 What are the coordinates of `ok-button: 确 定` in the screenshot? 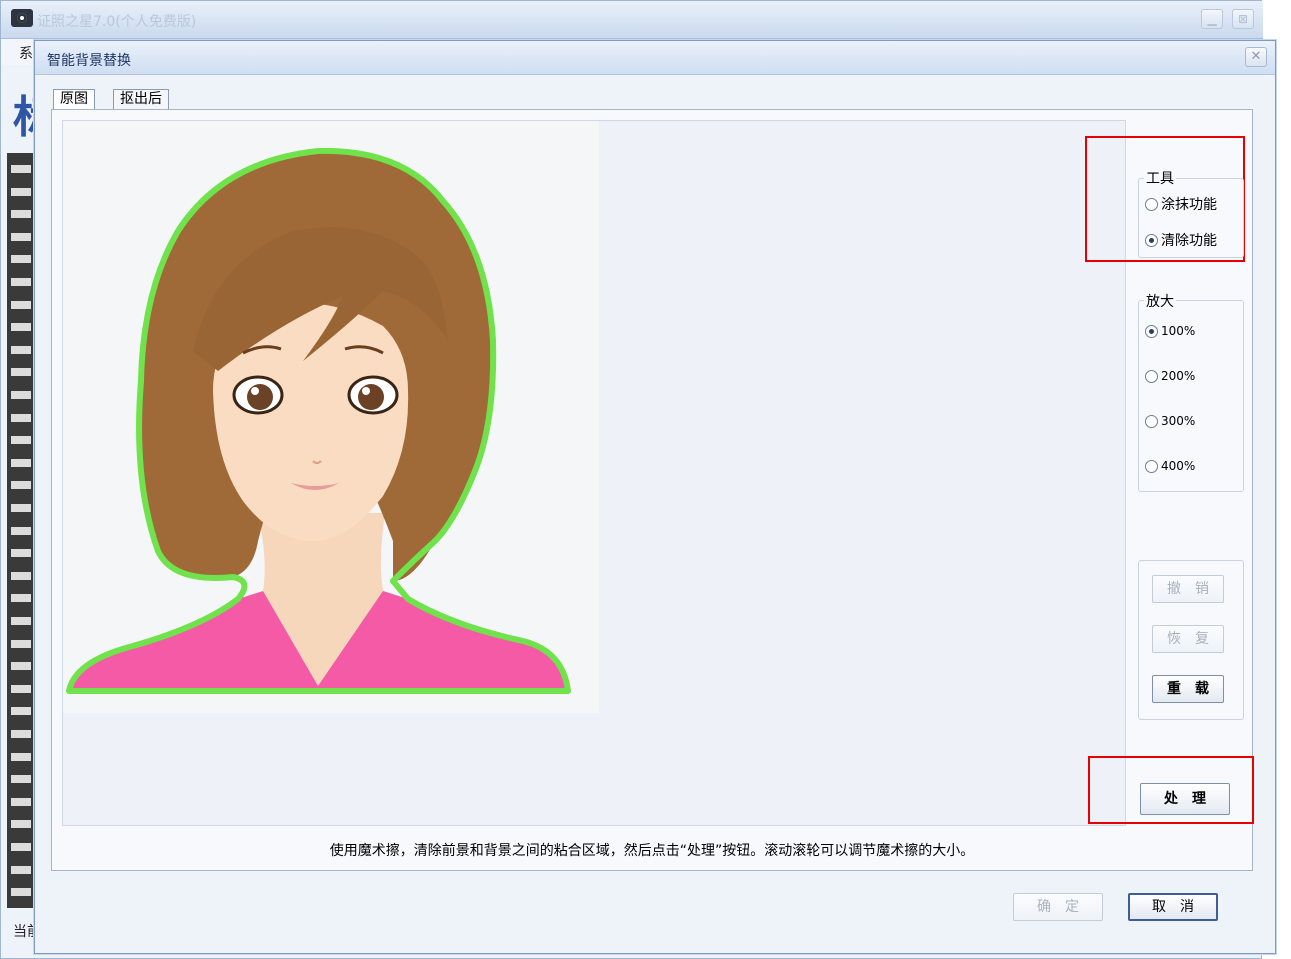 It's located at (1058, 907).